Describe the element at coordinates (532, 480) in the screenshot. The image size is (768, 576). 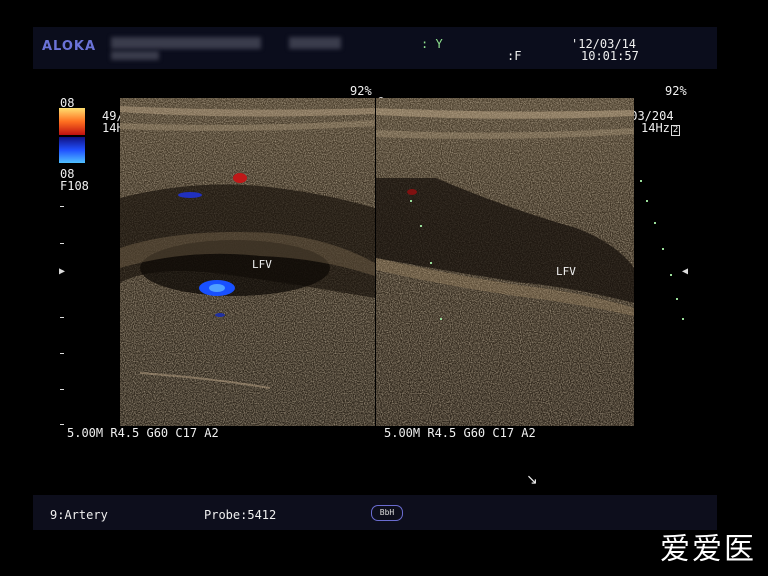
I see `pointer-arrow-icon: ↘` at that location.